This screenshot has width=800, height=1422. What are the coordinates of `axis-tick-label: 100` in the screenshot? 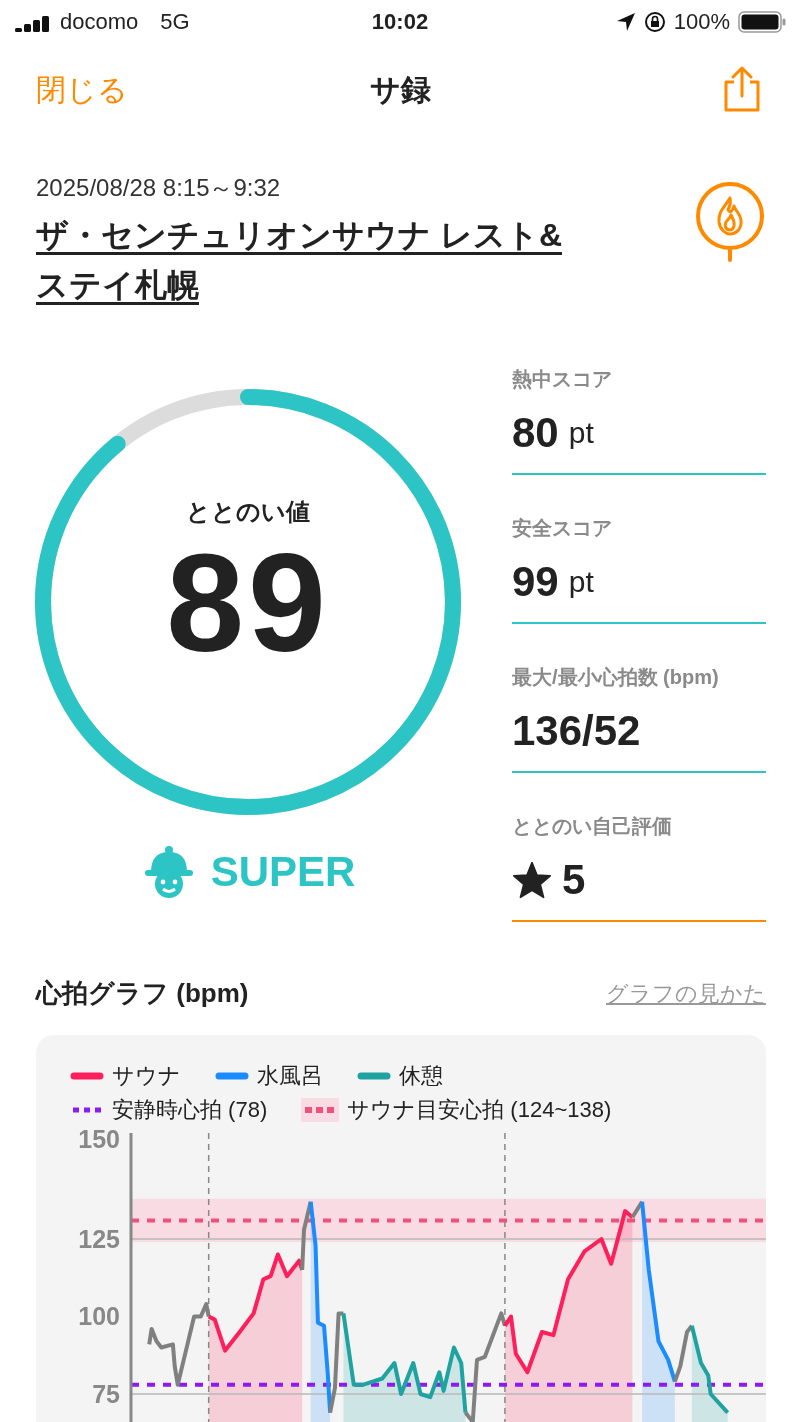 It's located at (99, 1316).